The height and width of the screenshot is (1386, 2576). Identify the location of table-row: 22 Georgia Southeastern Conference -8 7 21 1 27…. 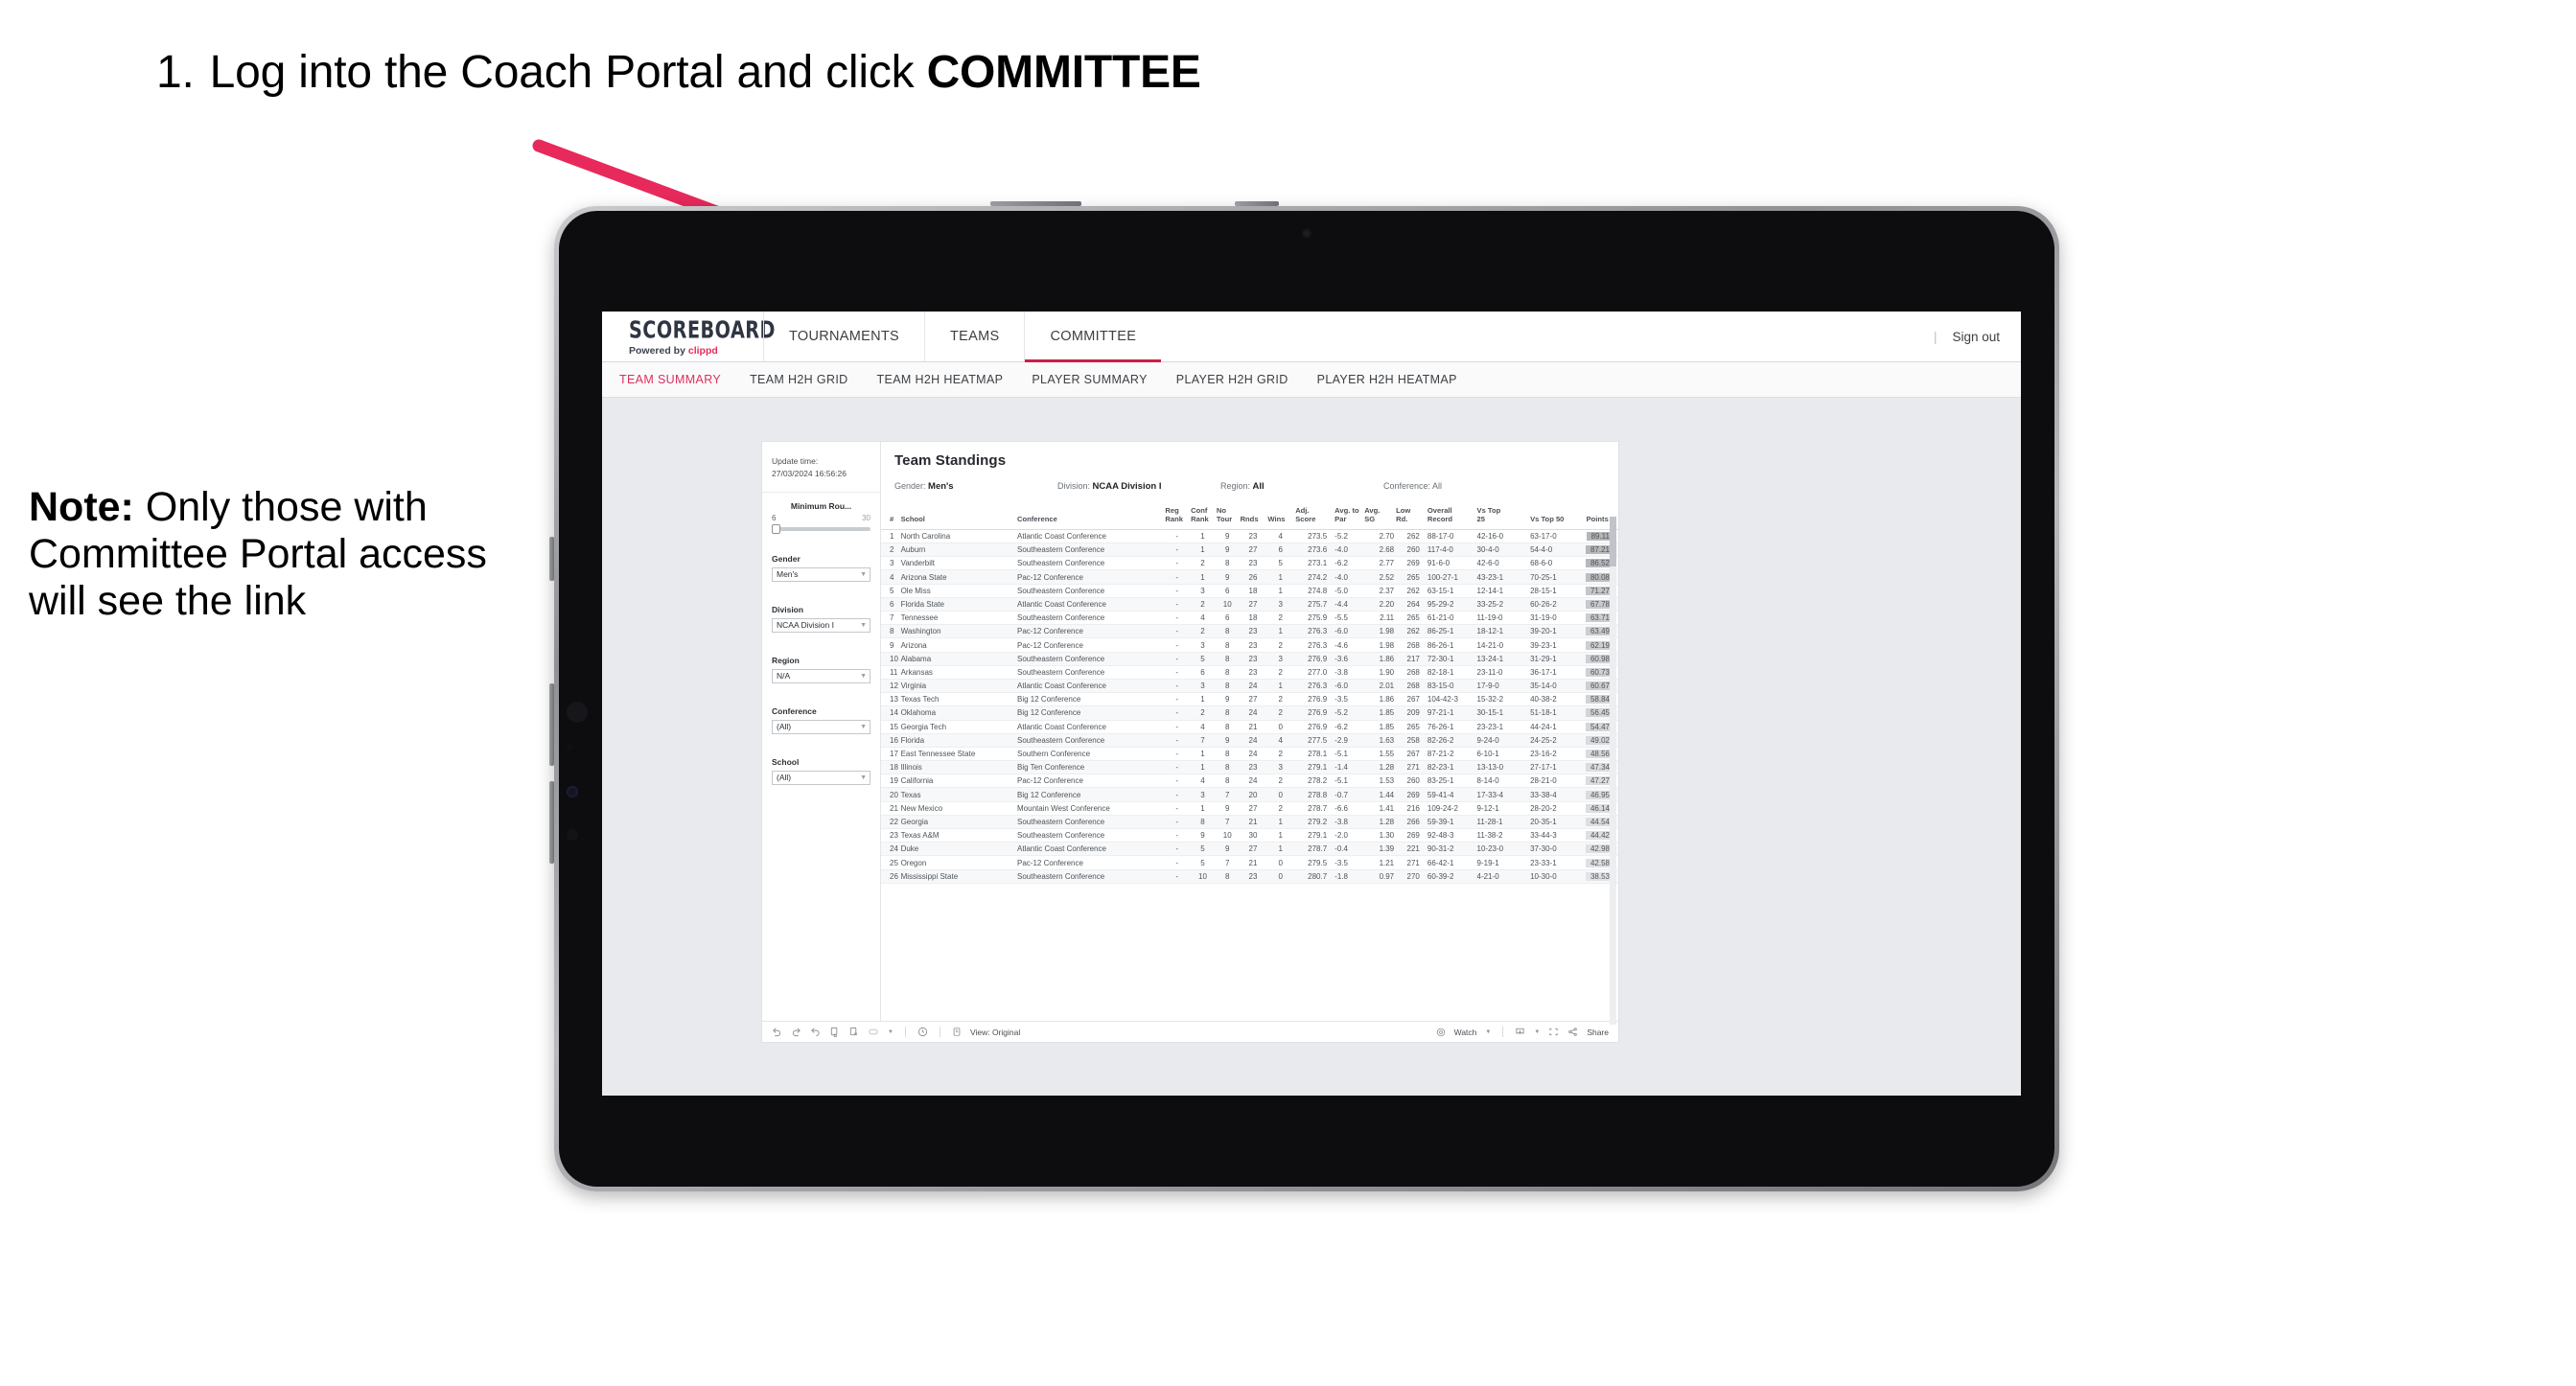
(1249, 822).